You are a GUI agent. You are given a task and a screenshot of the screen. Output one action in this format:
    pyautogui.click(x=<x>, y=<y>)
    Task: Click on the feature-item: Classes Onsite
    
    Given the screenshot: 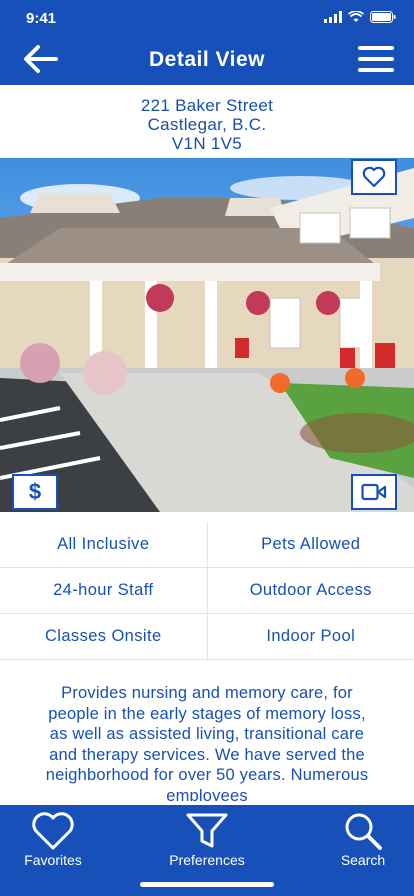 What is the action you would take?
    pyautogui.click(x=103, y=636)
    